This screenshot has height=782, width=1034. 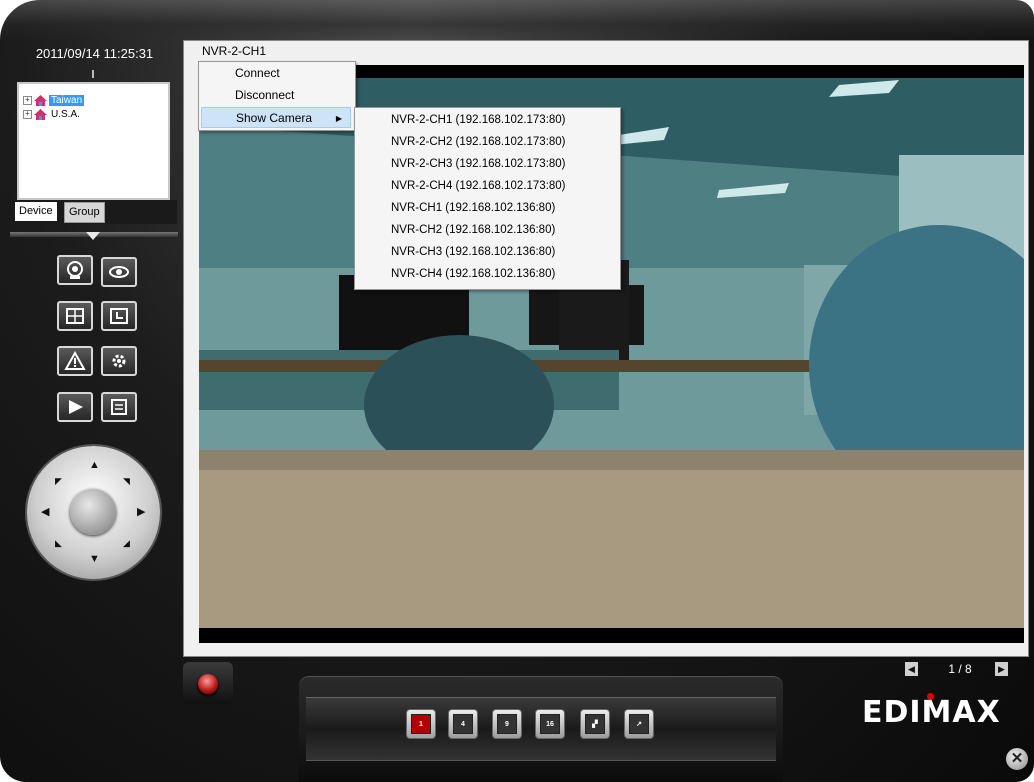 What do you see at coordinates (94, 559) in the screenshot?
I see `ptz-down-icon: ▼` at bounding box center [94, 559].